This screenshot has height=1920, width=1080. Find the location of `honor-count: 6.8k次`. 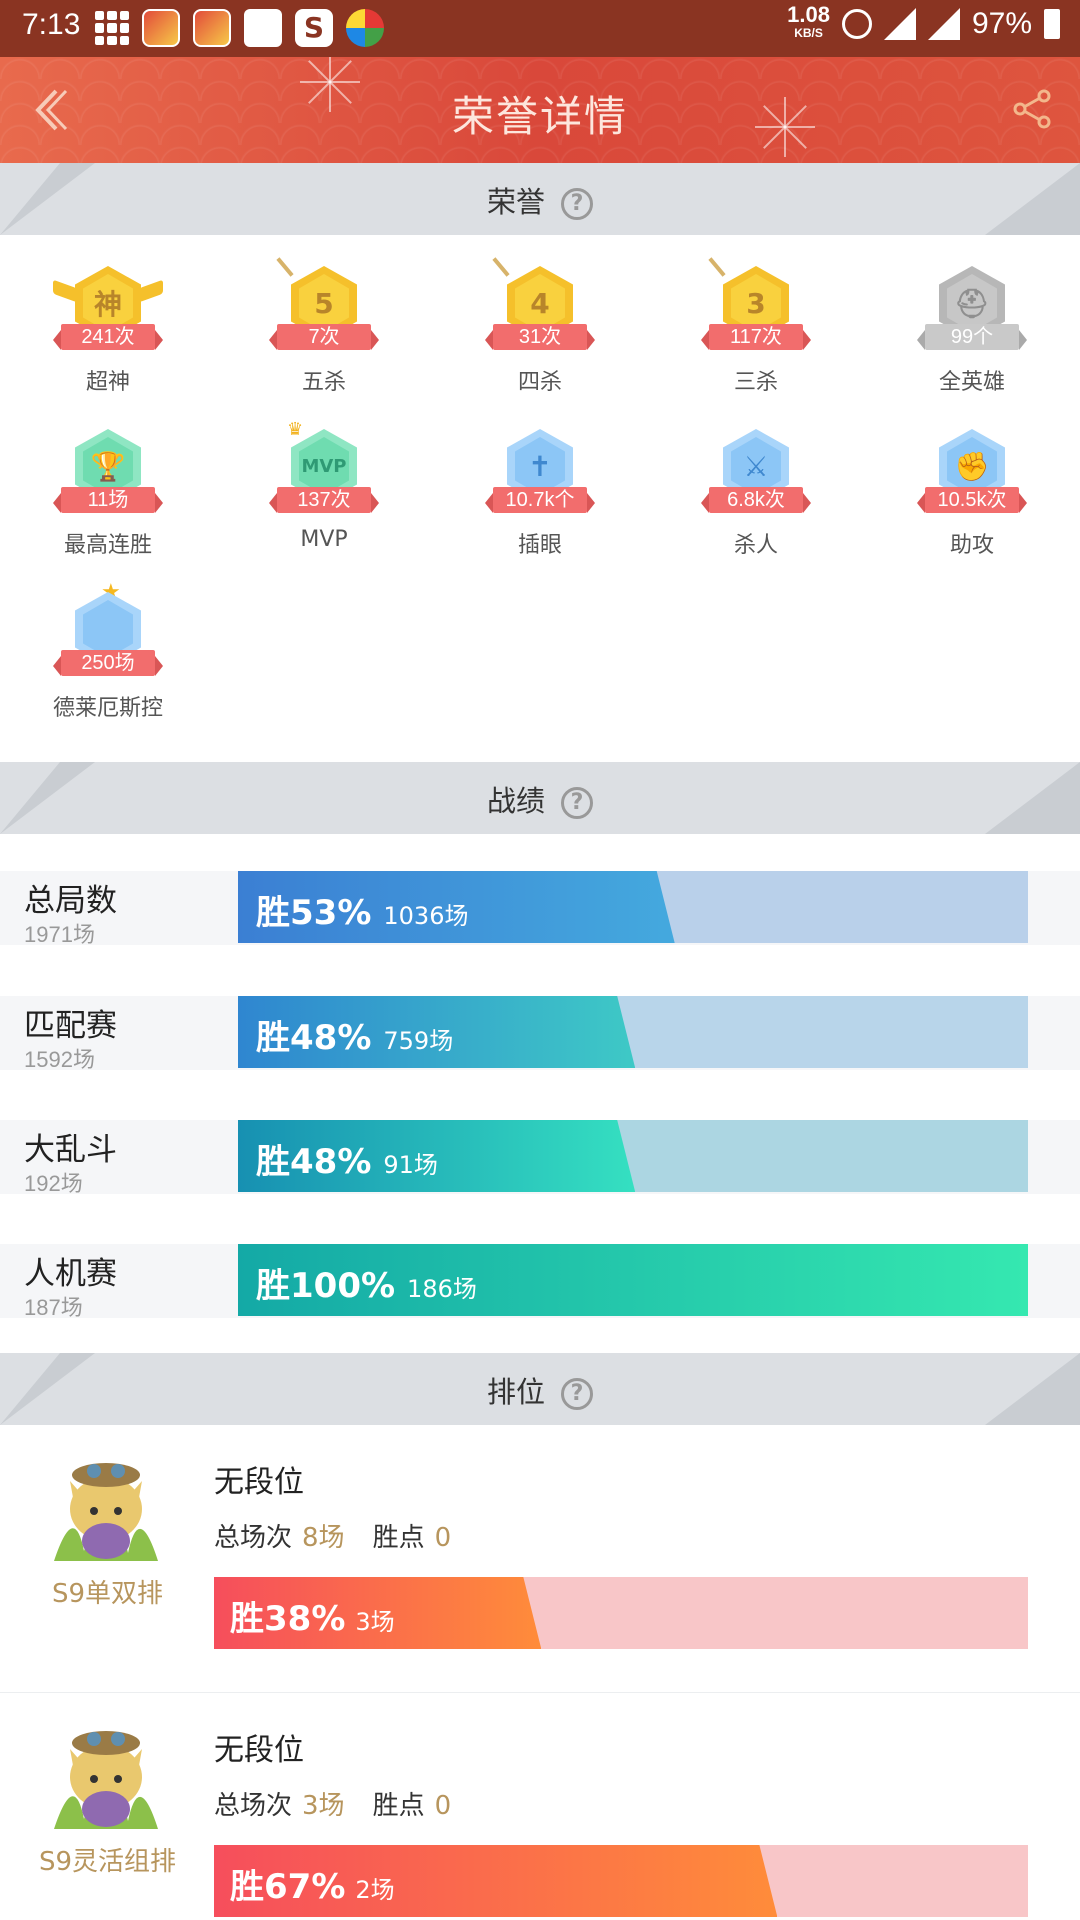

honor-count: 6.8k次 is located at coordinates (756, 500).